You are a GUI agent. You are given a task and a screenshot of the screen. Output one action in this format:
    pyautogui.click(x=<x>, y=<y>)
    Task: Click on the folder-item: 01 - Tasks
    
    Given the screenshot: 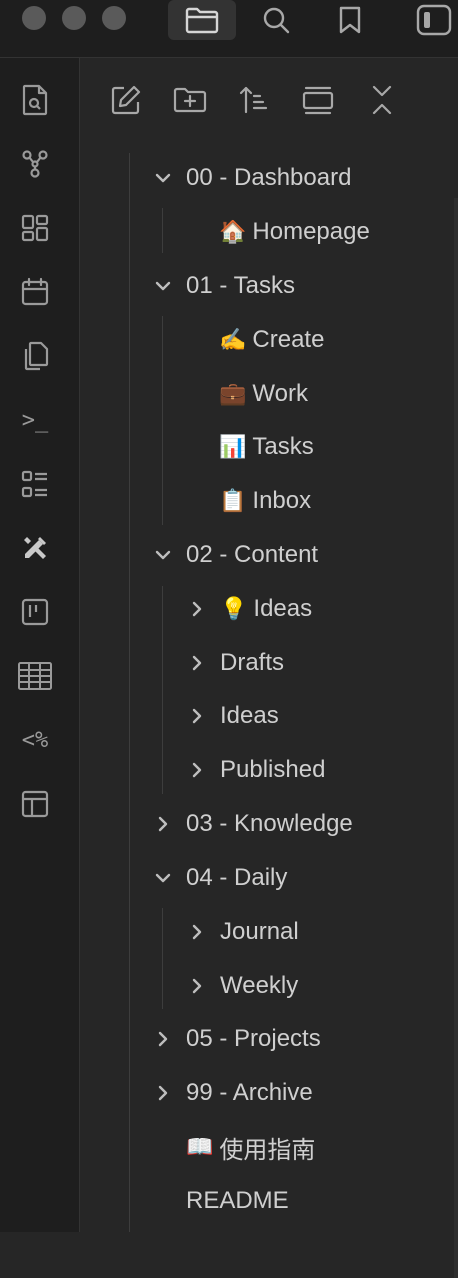 What is the action you would take?
    pyautogui.click(x=223, y=286)
    